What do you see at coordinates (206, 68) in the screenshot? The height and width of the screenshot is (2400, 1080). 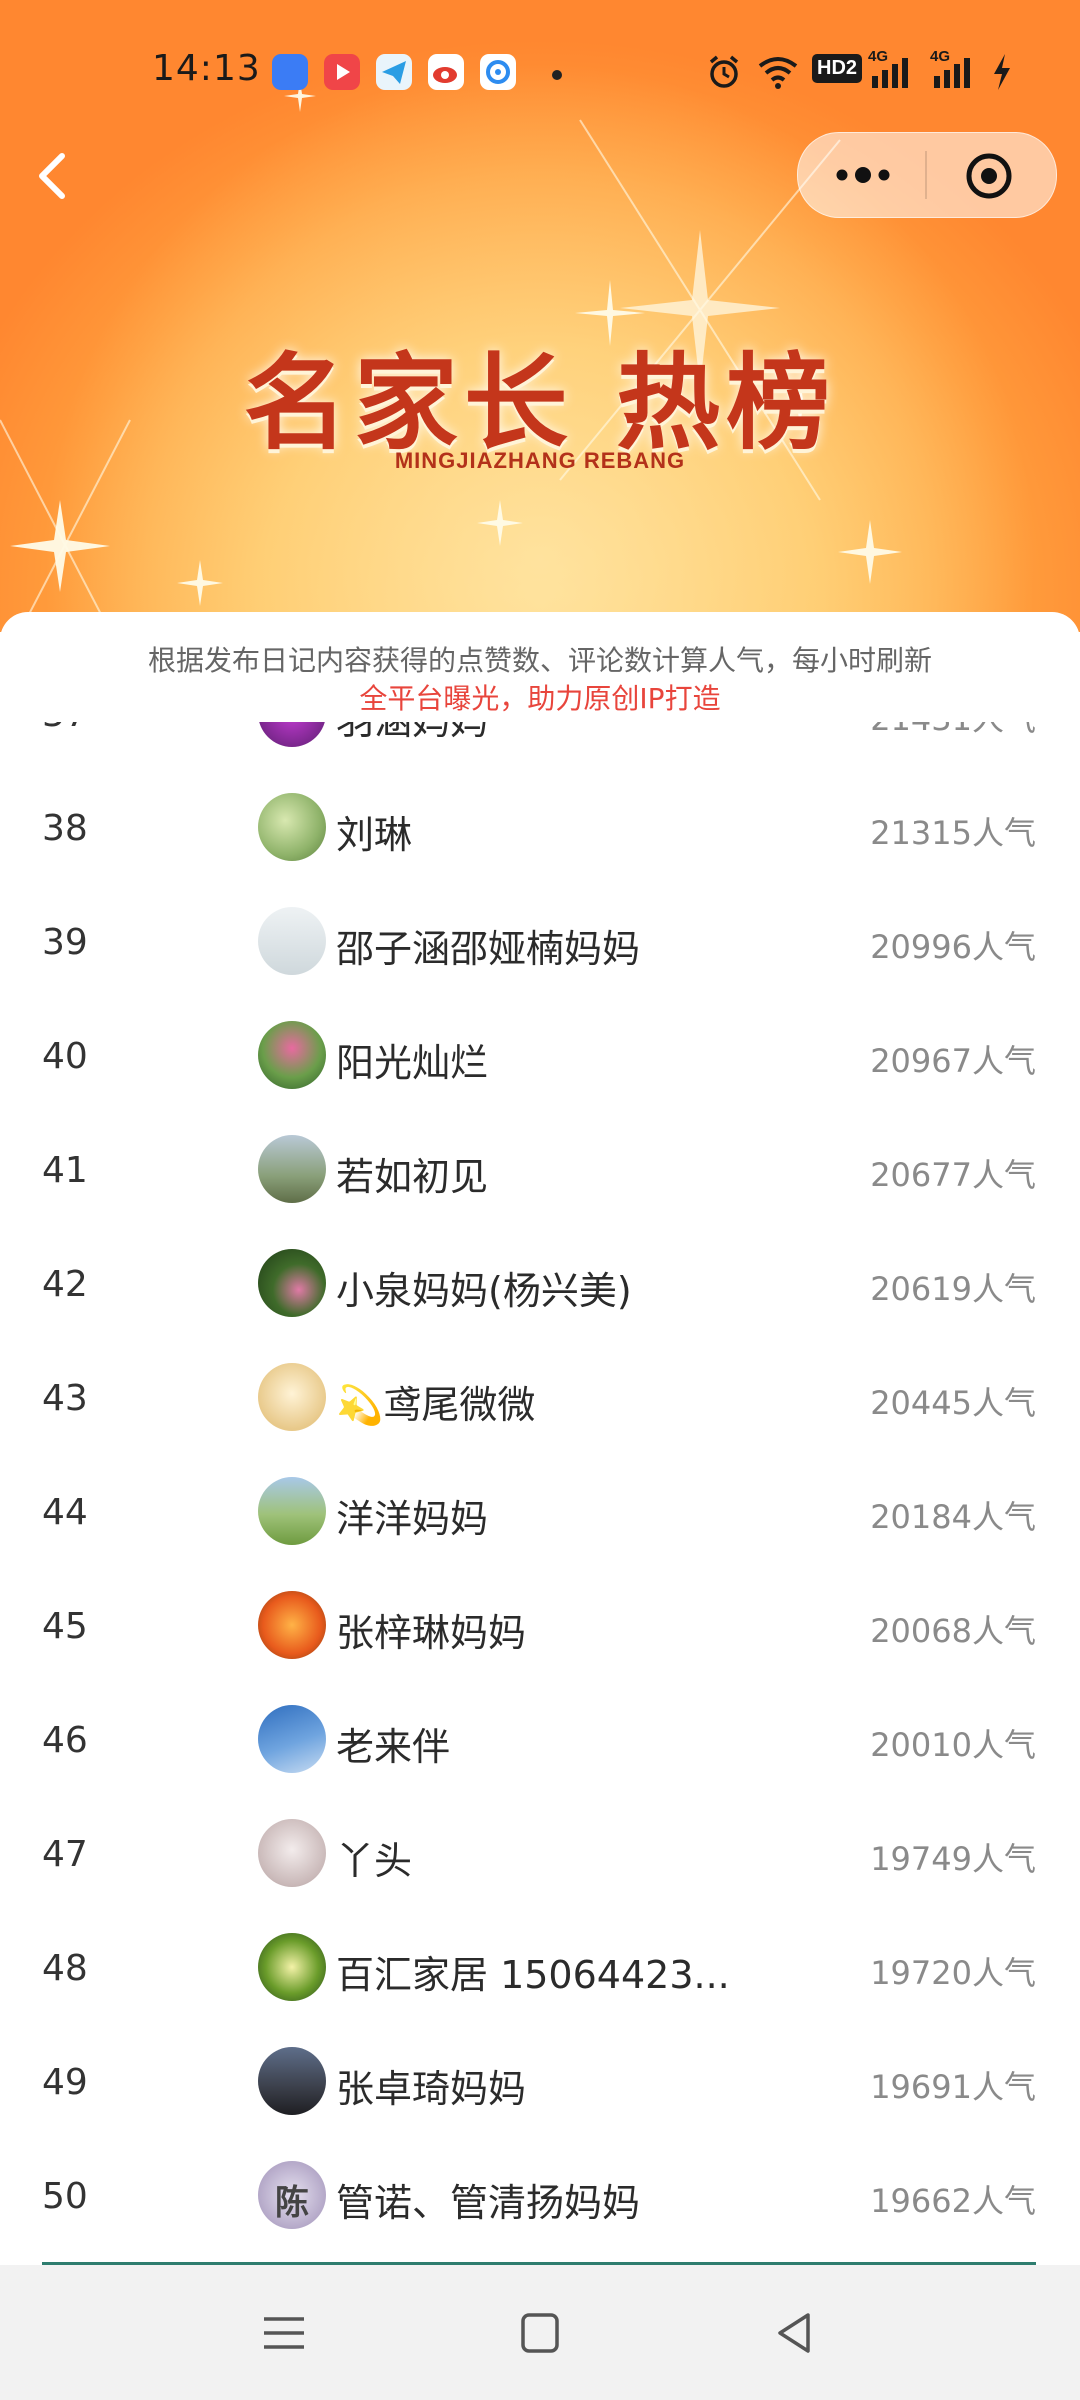 I see `status-time: 14:13` at bounding box center [206, 68].